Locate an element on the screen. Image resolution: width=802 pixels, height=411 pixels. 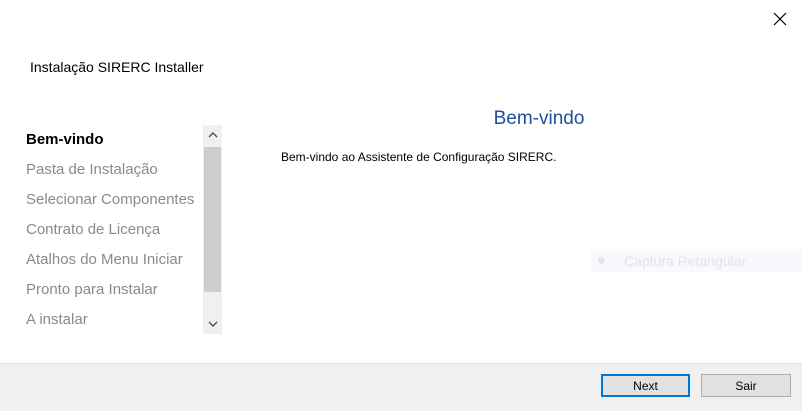
faded-overlay-label: Captura Retangular is located at coordinates (685, 261).